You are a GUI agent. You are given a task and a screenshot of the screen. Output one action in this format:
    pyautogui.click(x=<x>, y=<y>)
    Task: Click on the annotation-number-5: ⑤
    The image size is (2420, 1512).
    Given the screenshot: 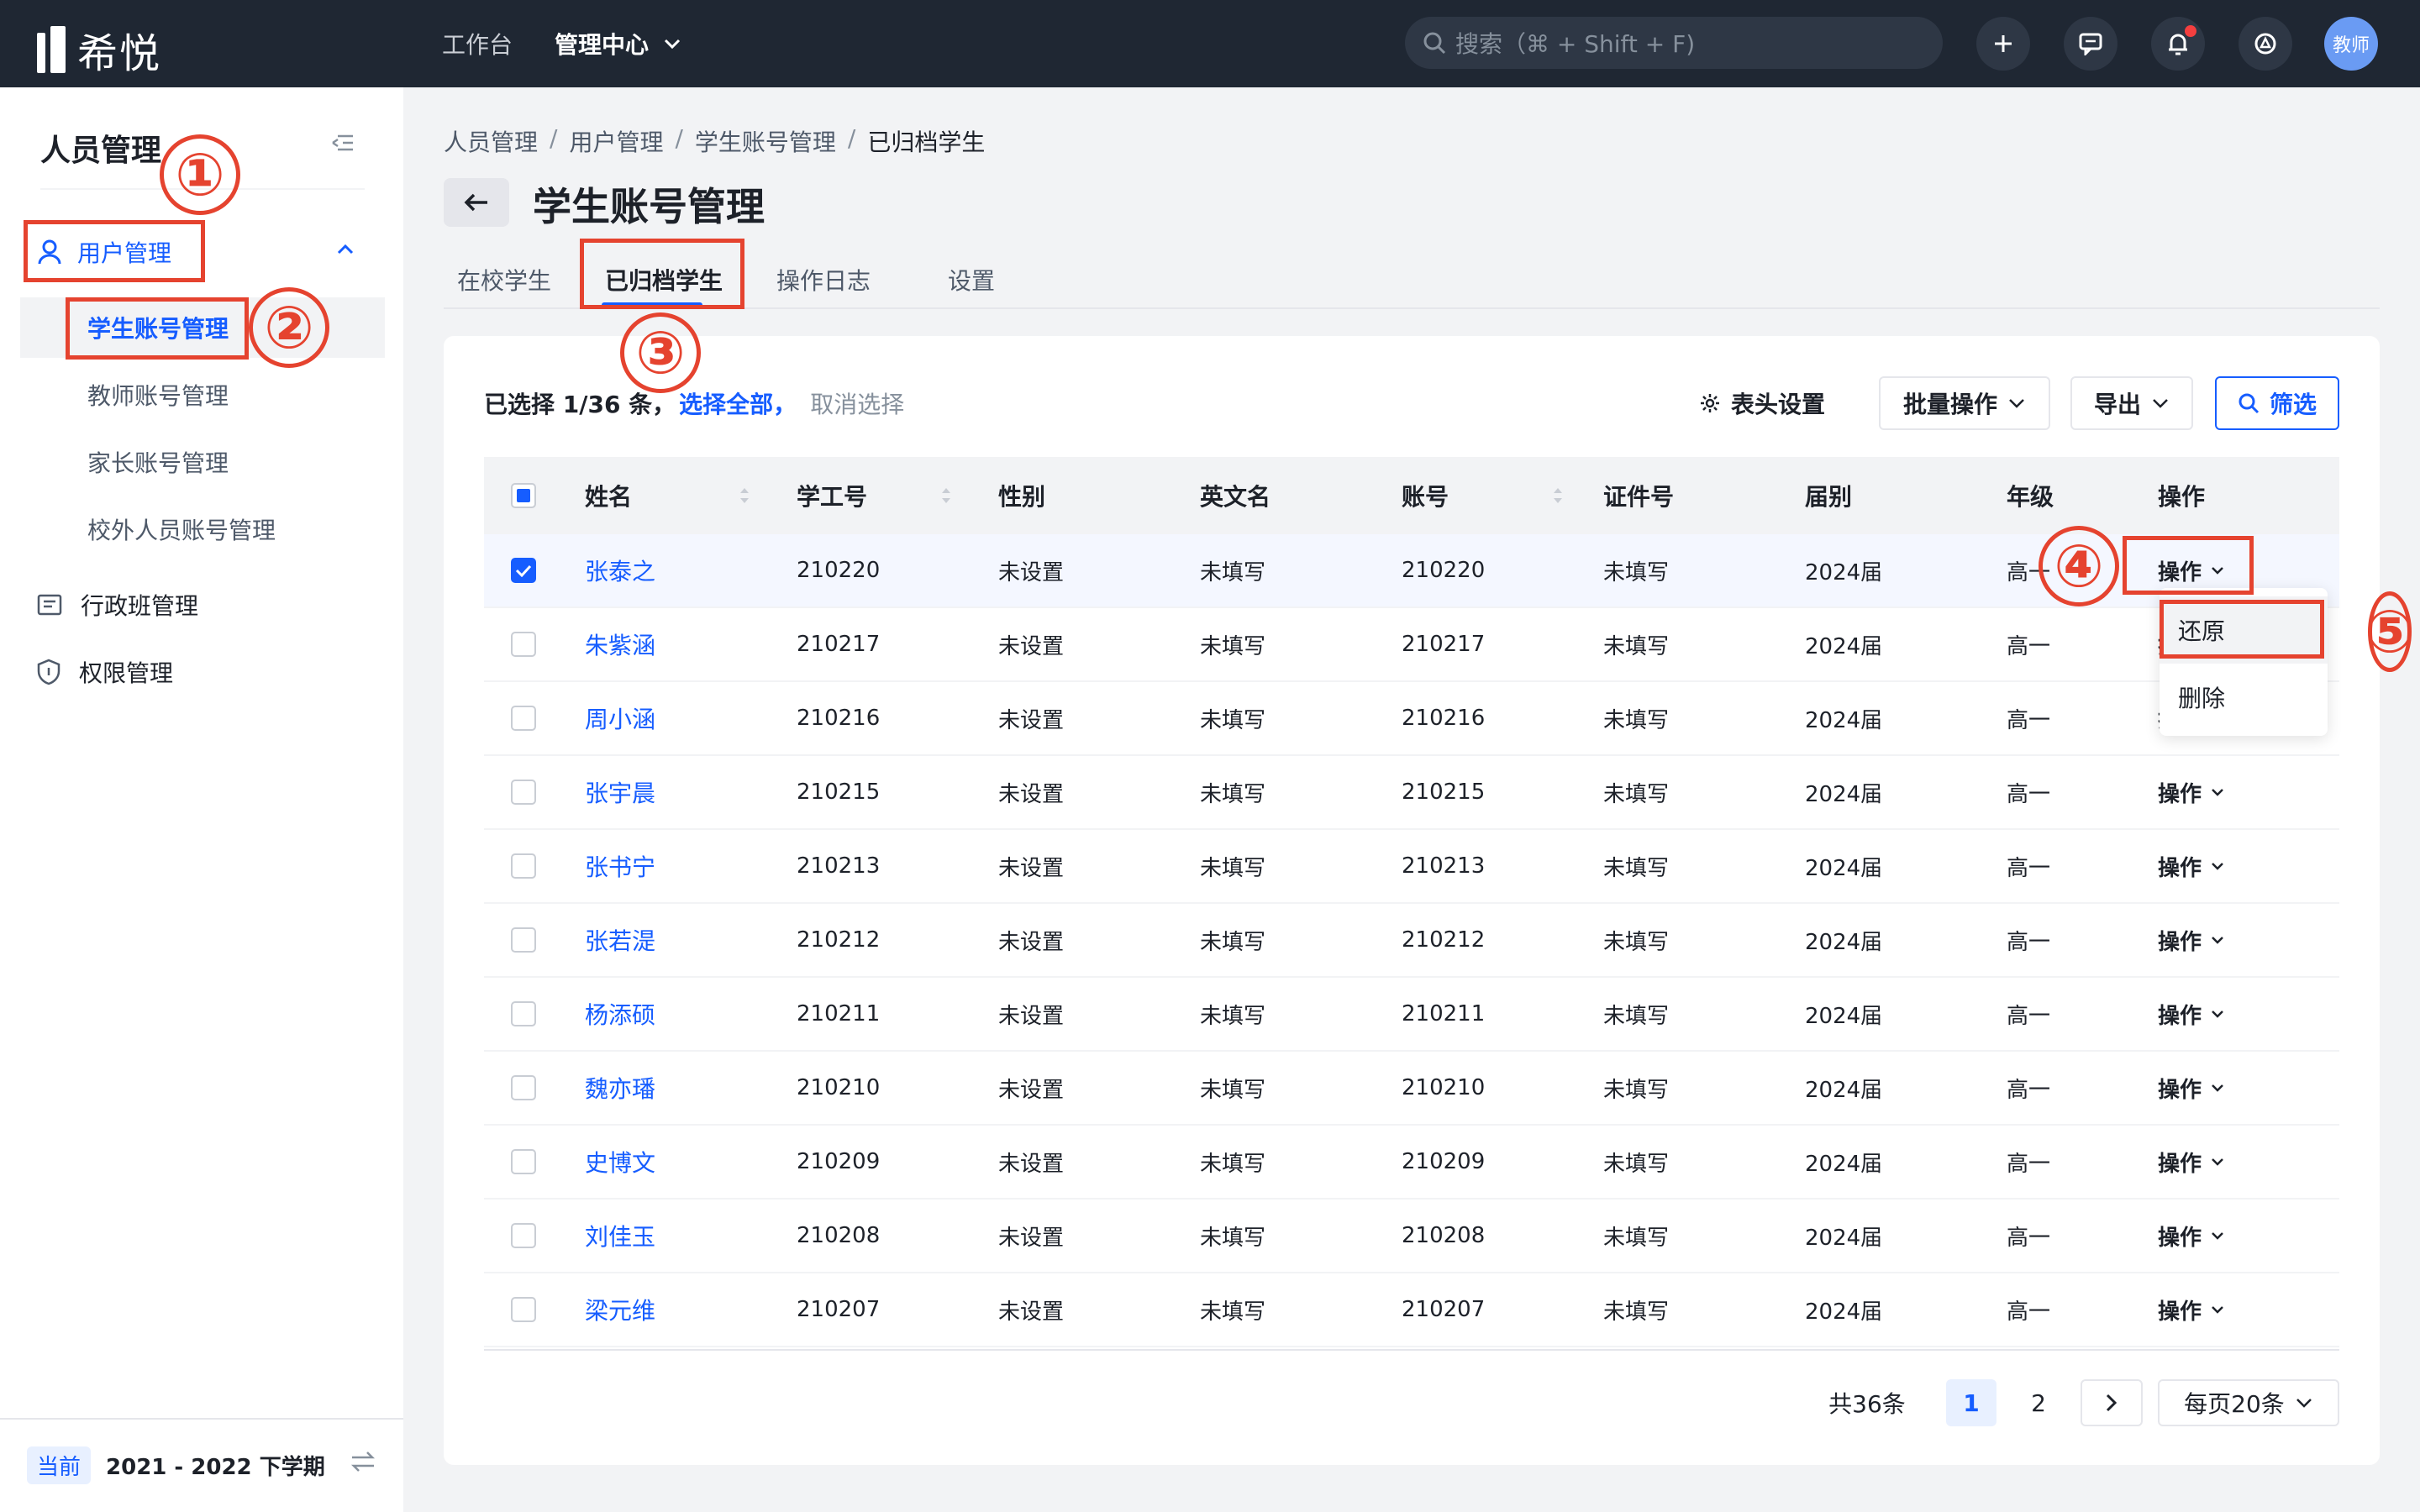 What is the action you would take?
    pyautogui.click(x=2390, y=631)
    